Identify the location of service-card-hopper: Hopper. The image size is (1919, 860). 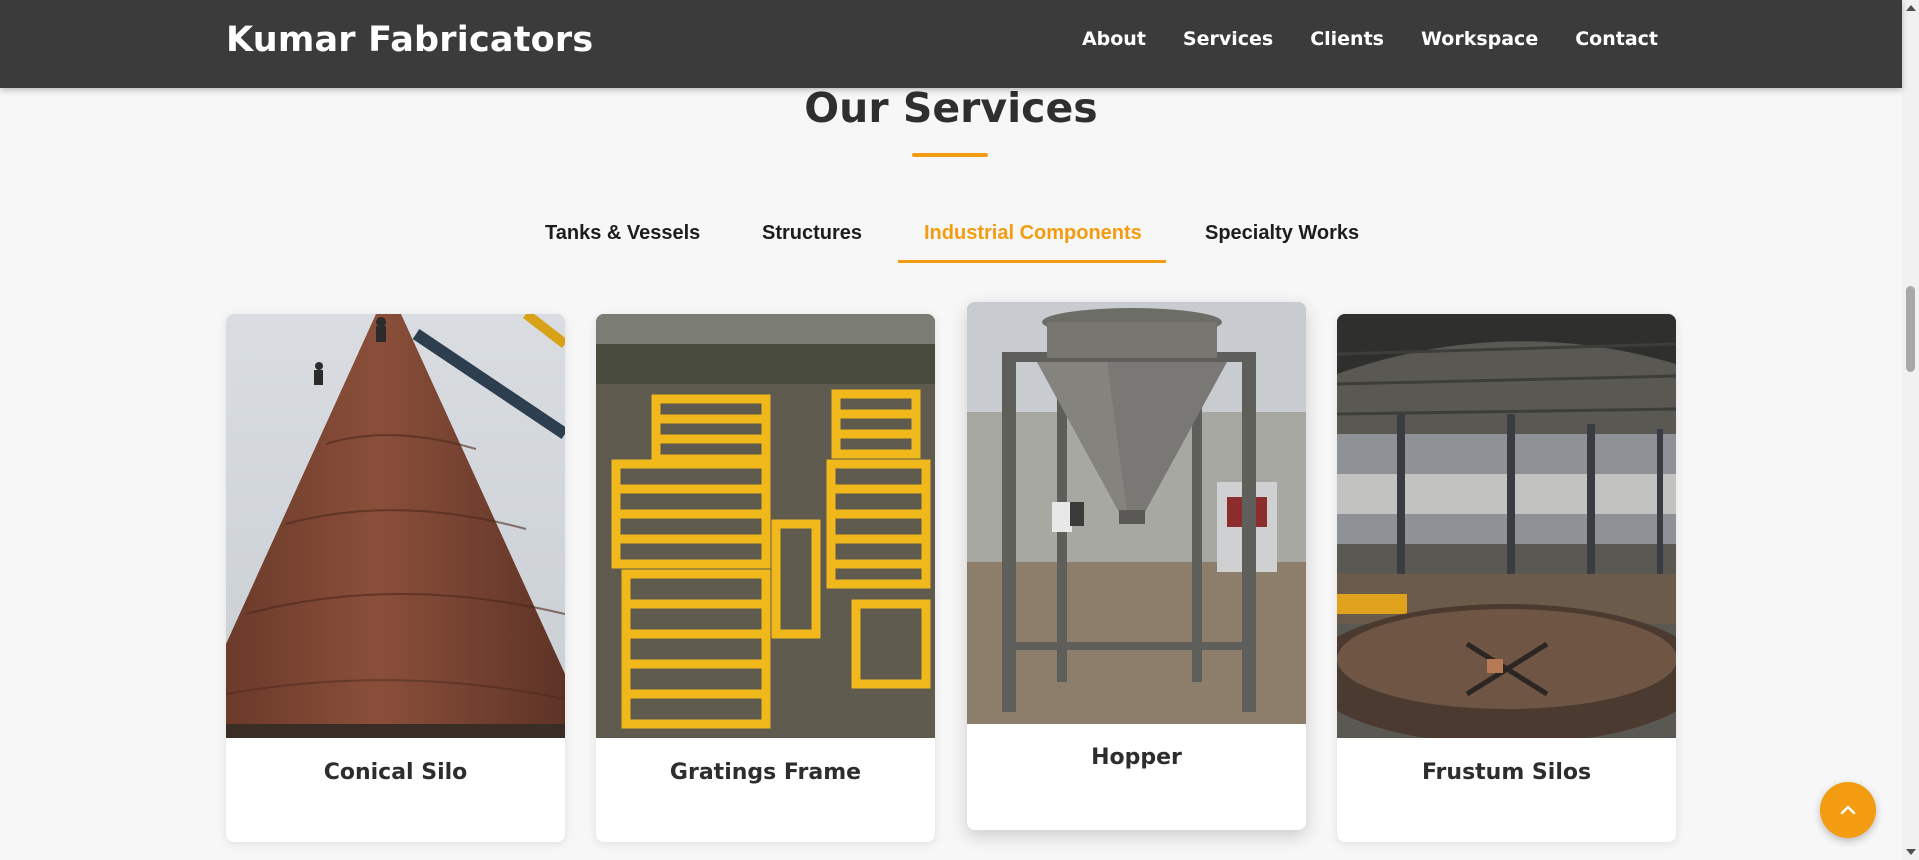
(1136, 566).